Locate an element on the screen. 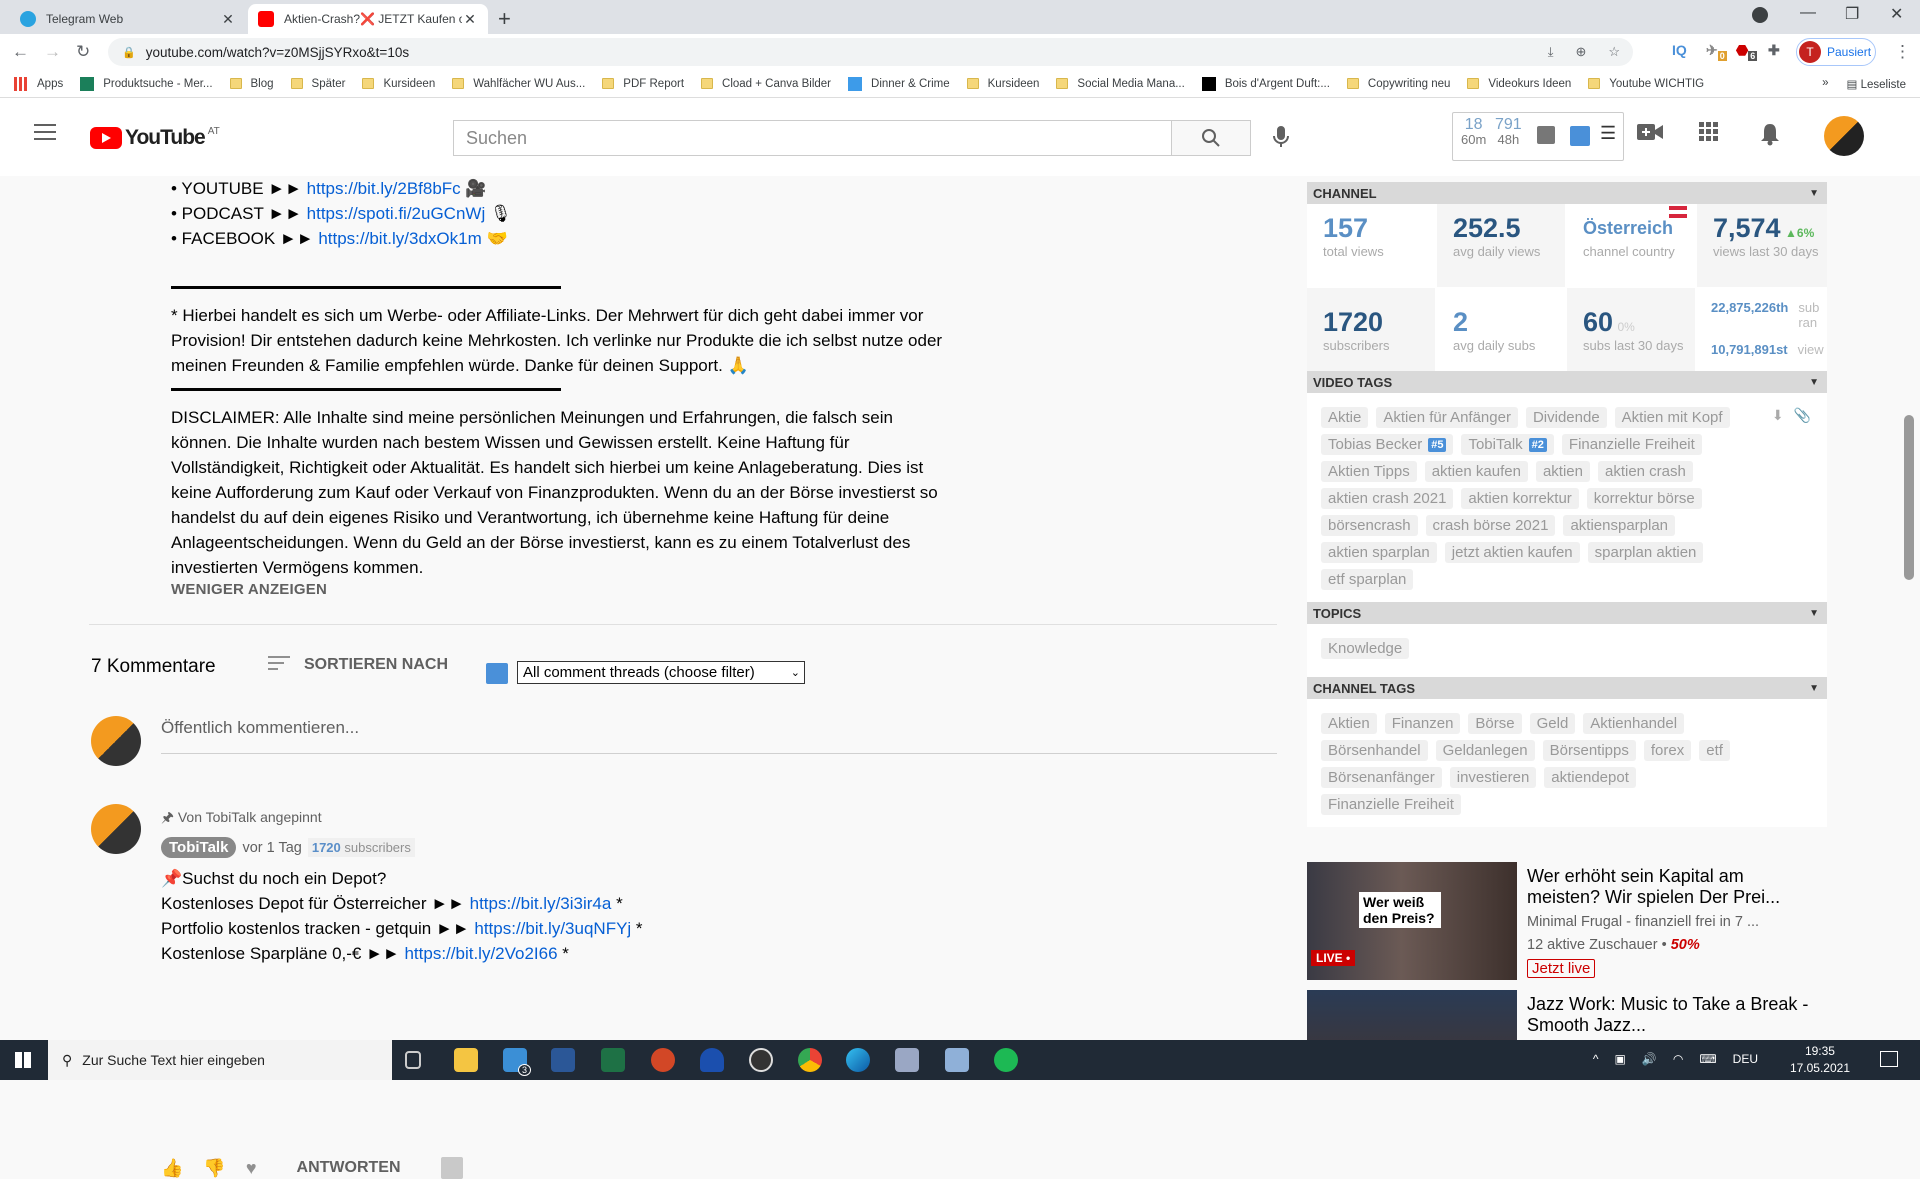 The image size is (1920, 1179). link: https://spoti.fi/2uGCnWj is located at coordinates (396, 213).